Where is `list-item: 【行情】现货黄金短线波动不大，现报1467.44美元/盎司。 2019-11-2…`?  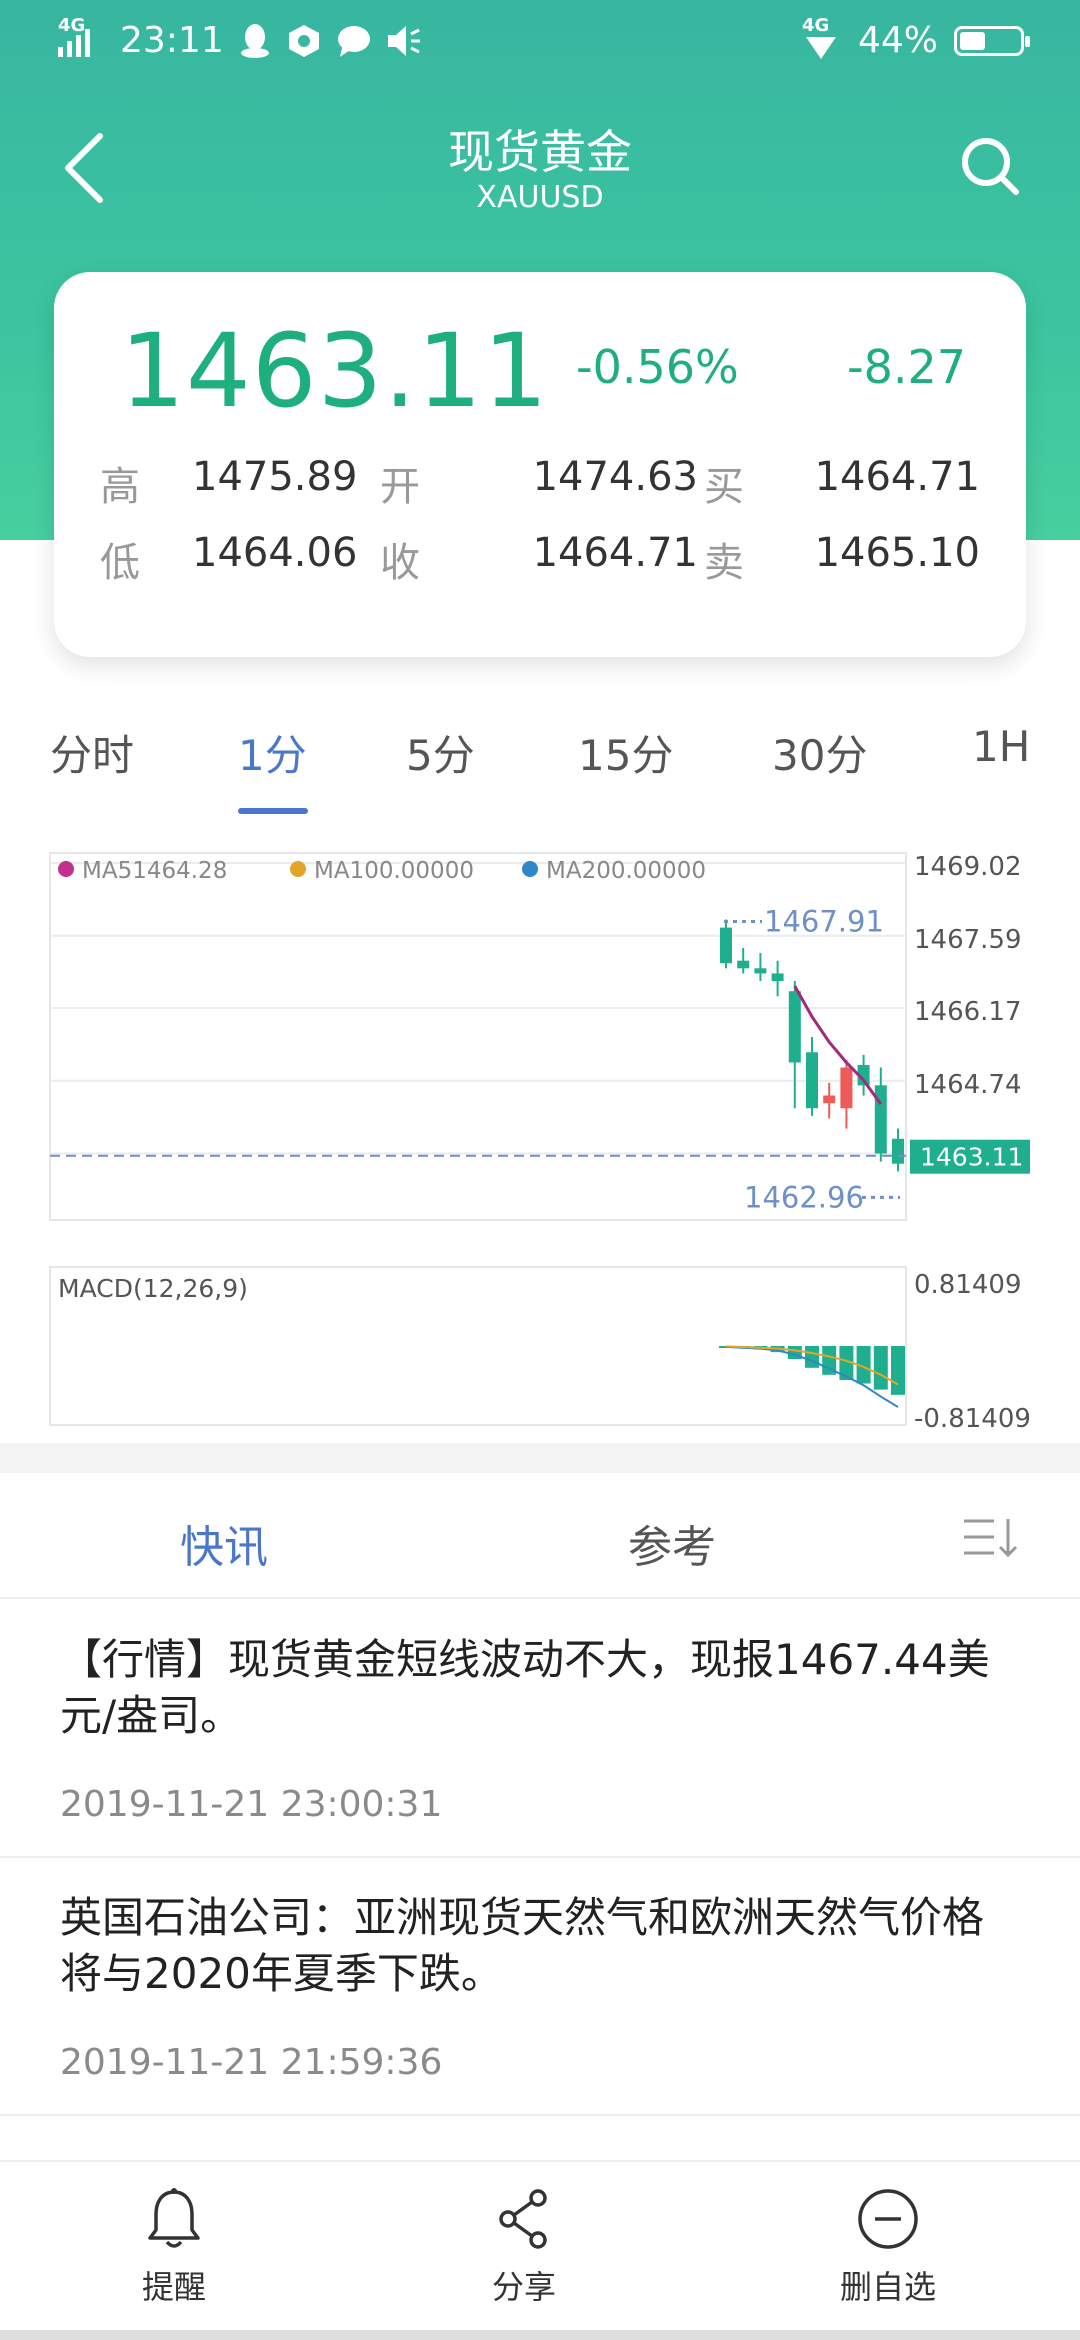 list-item: 【行情】现货黄金短线波动不大，现报1467.44美元/盎司。 2019-11-2… is located at coordinates (540, 1729).